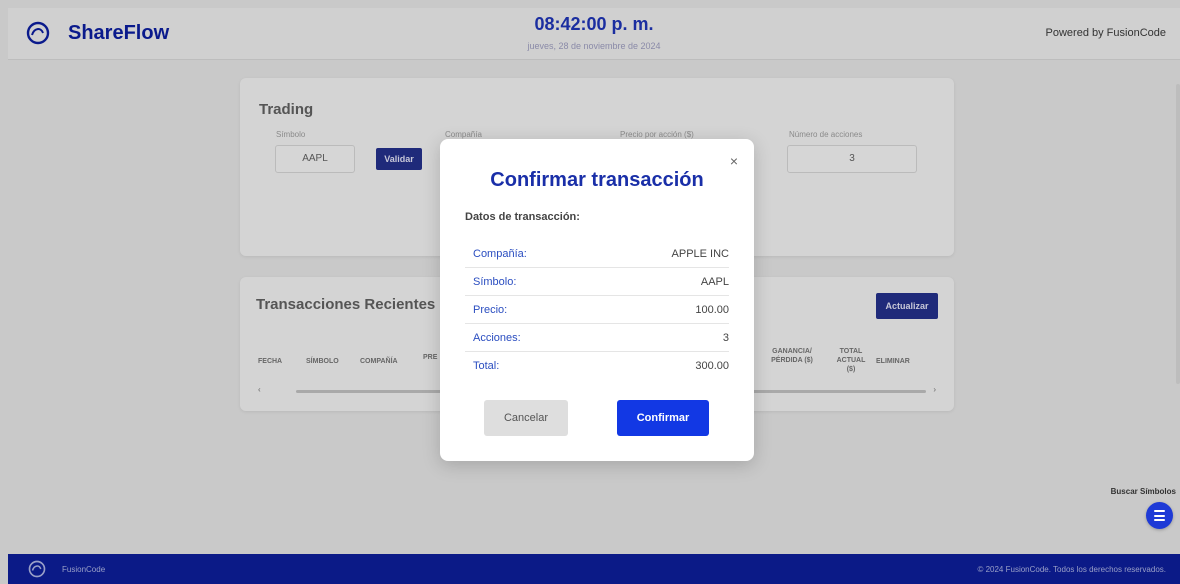  What do you see at coordinates (286, 109) in the screenshot?
I see `trading-title: Trading` at bounding box center [286, 109].